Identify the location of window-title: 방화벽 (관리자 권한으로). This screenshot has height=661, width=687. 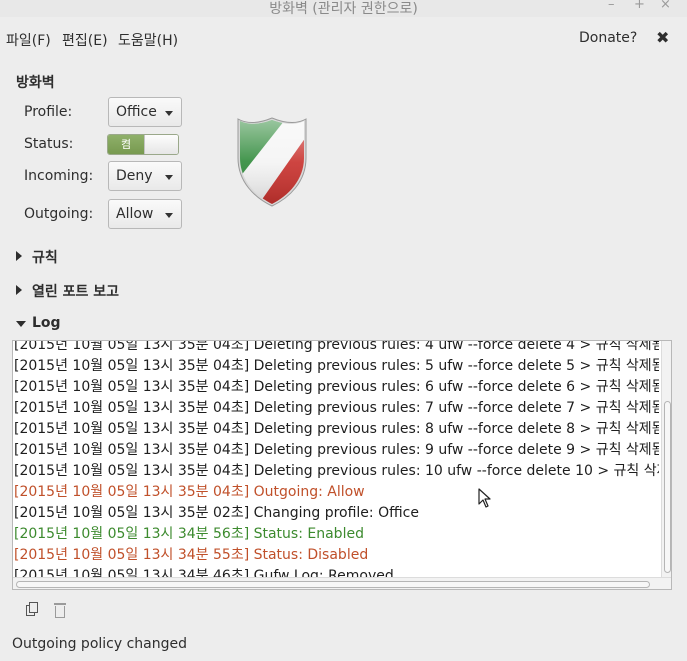
(343, 9).